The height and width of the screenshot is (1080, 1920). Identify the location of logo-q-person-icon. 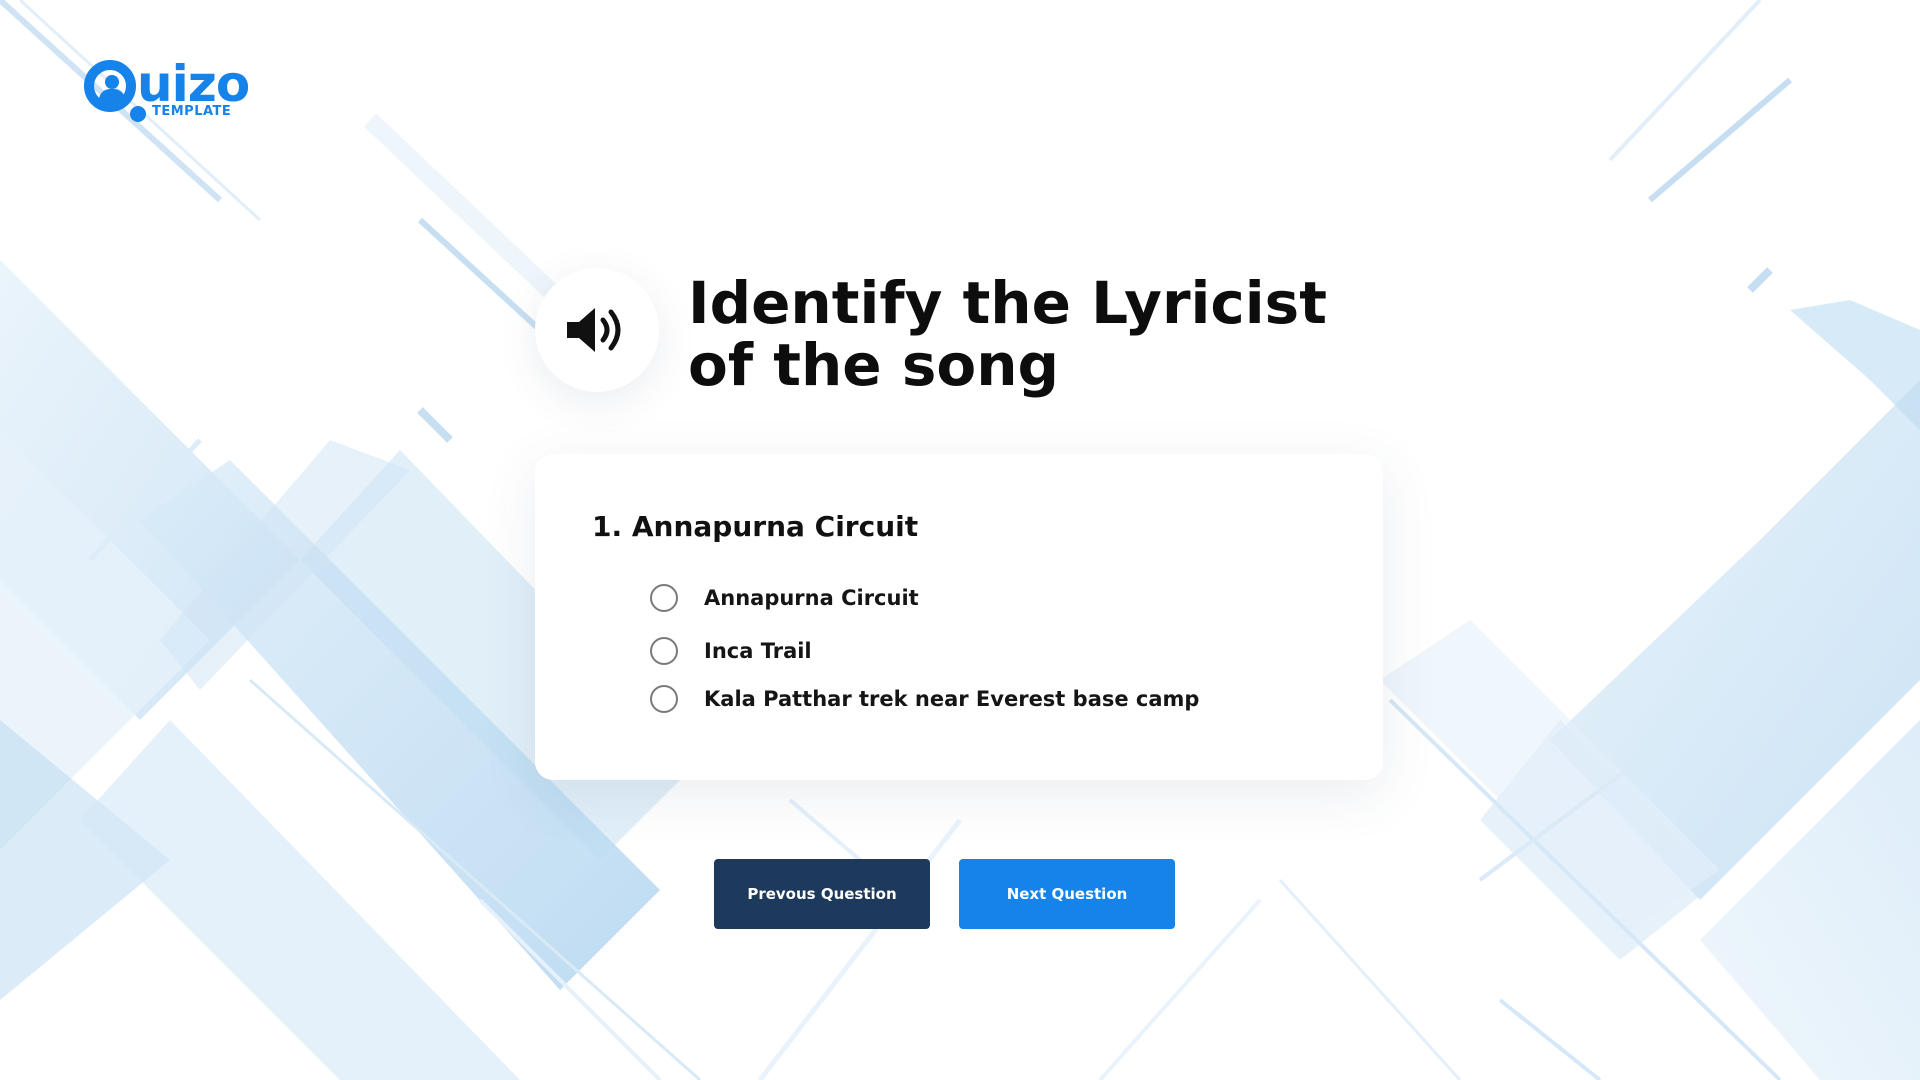
(115, 91).